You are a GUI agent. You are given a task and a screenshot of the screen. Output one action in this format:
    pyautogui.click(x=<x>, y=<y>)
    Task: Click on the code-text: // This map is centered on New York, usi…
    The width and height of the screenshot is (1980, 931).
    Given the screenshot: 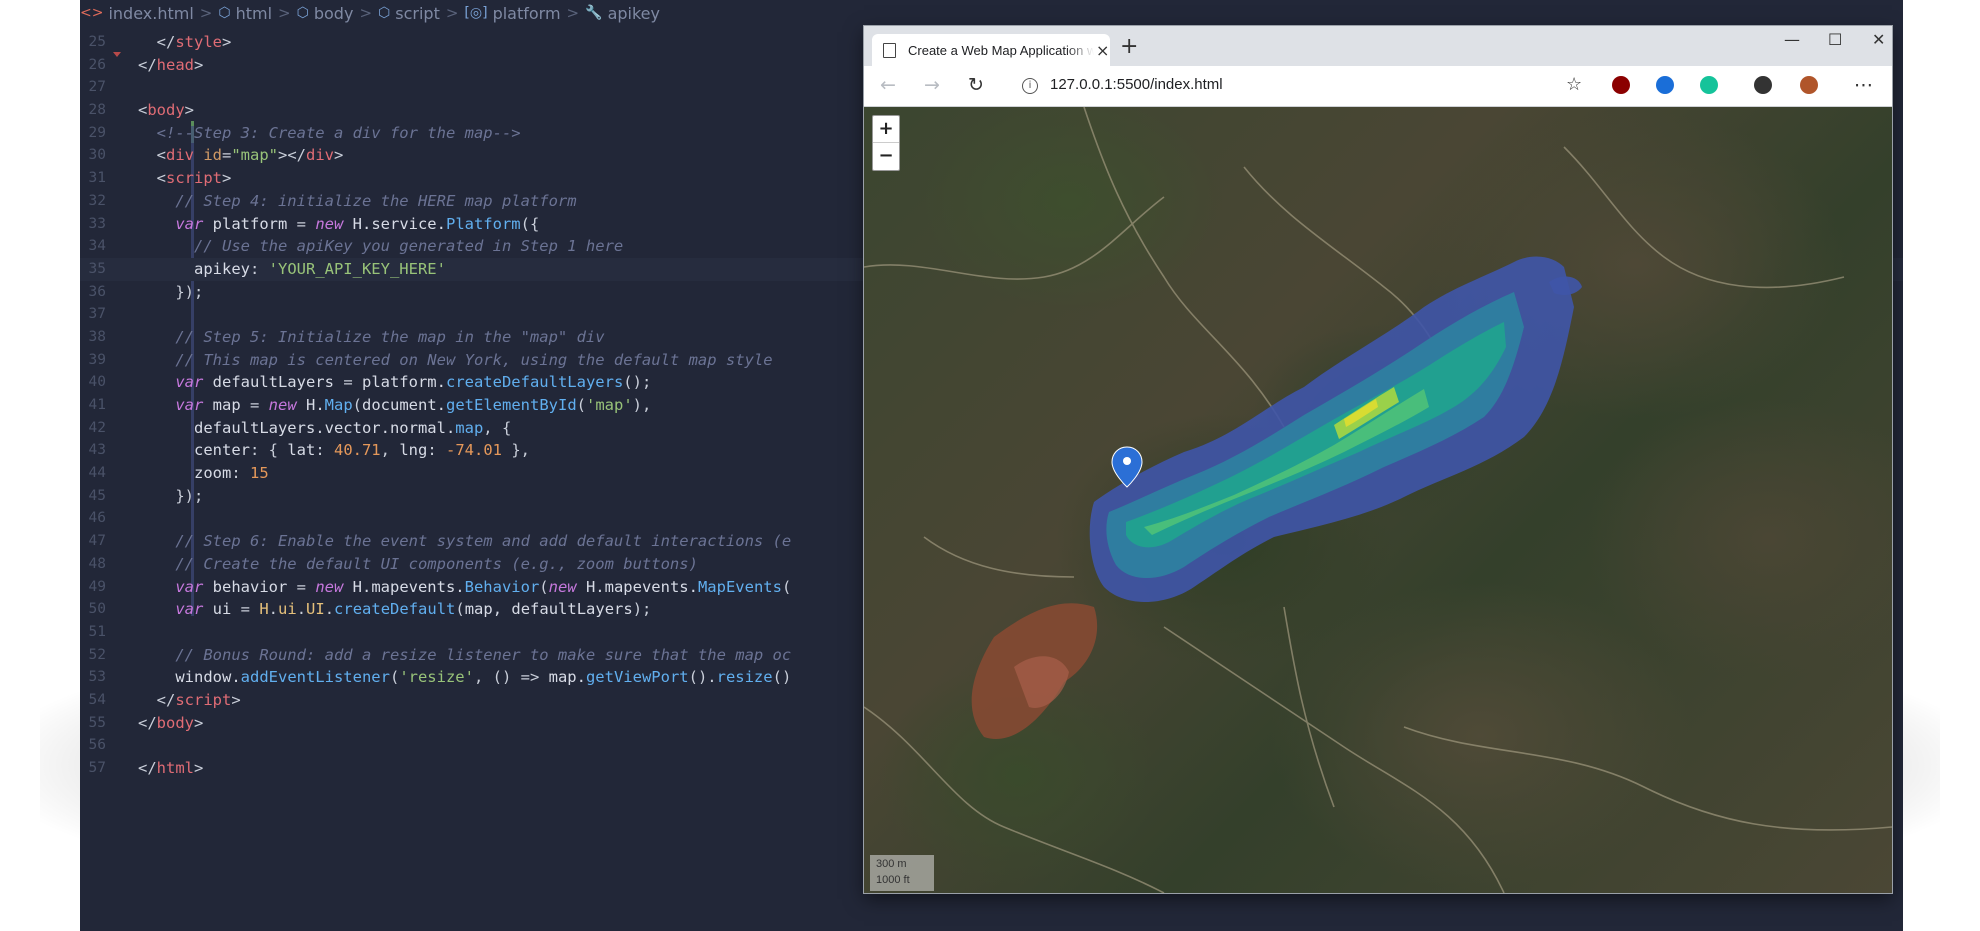 What is the action you would take?
    pyautogui.click(x=455, y=360)
    